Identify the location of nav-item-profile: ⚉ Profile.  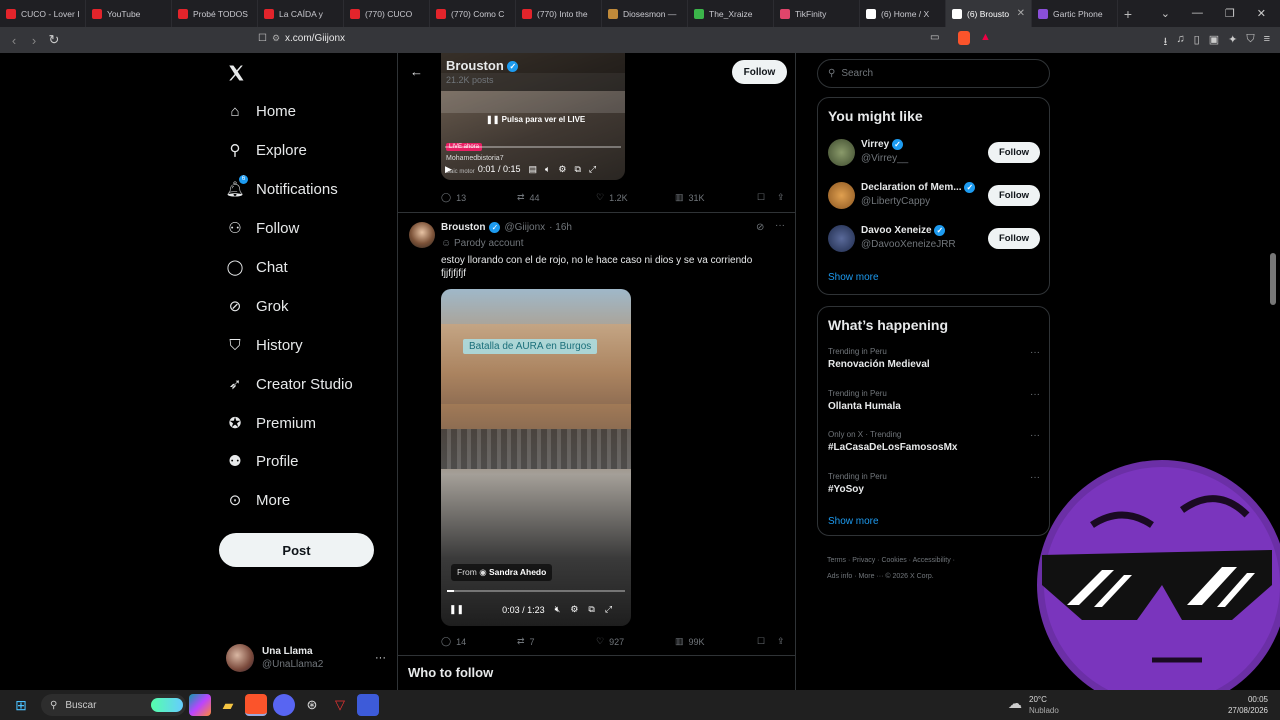
(262, 461).